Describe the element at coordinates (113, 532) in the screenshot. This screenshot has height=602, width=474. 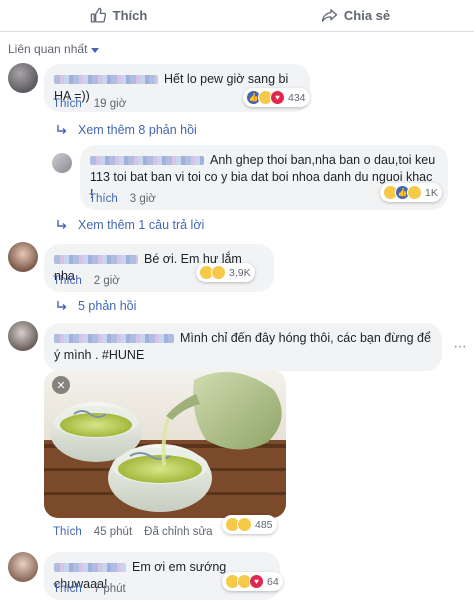
I see `comment-time: 45 phút` at that location.